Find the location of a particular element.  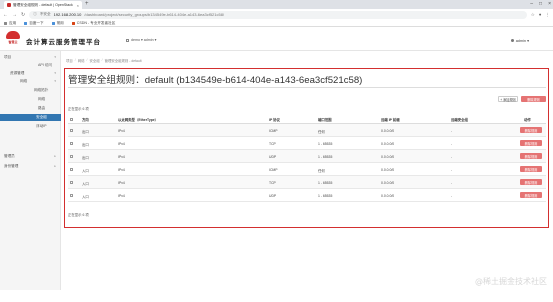

app-header: 智慧云 会计算云服务管理平台 demo ▾ admin ▾ admin ▾ is located at coordinates (276, 39).